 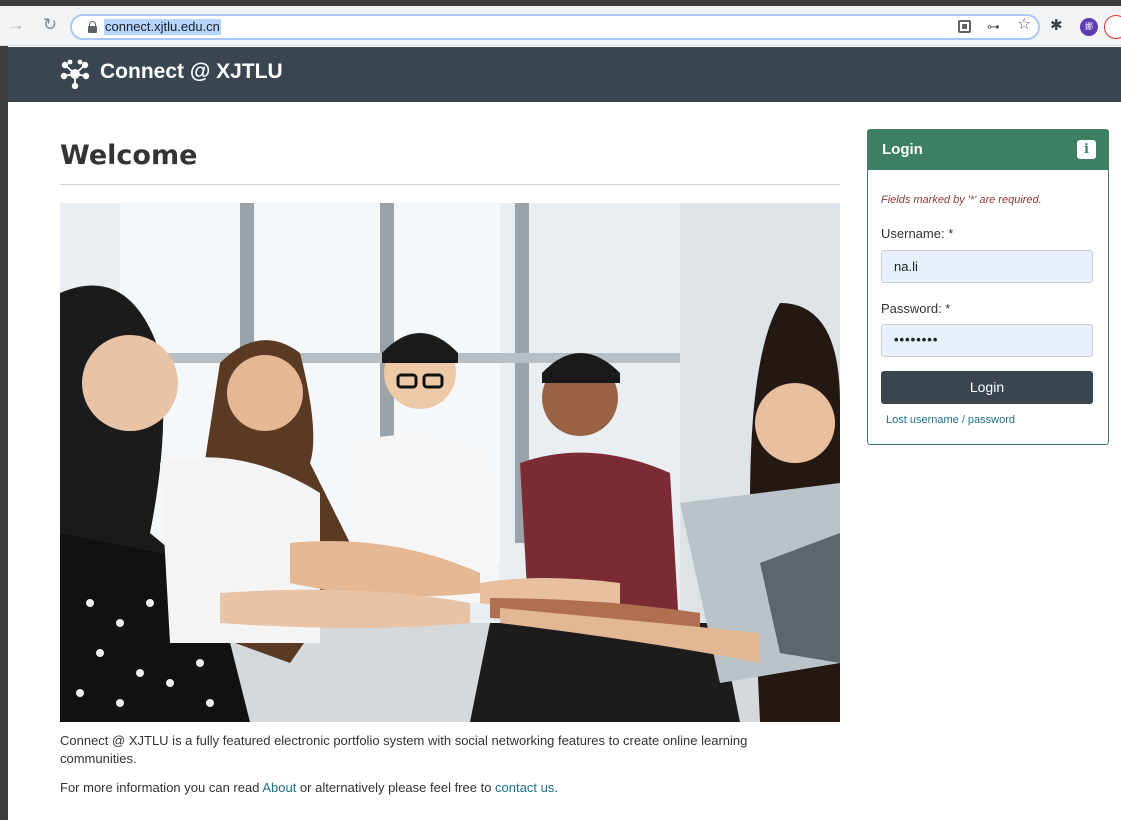 I want to click on lost-credentials-link: Lost username / password, so click(x=950, y=420).